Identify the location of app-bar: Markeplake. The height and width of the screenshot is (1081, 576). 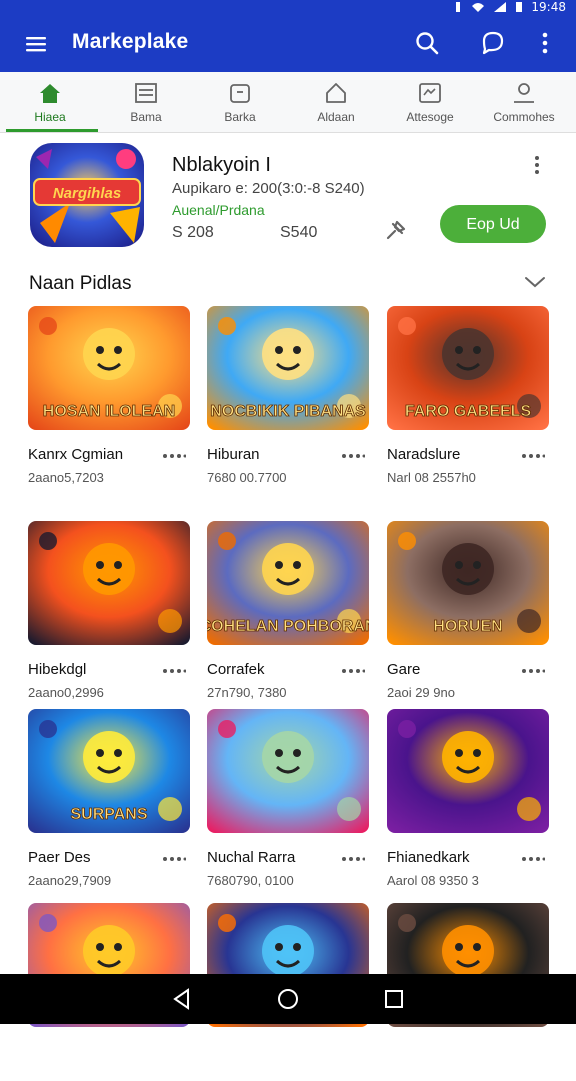
(288, 43).